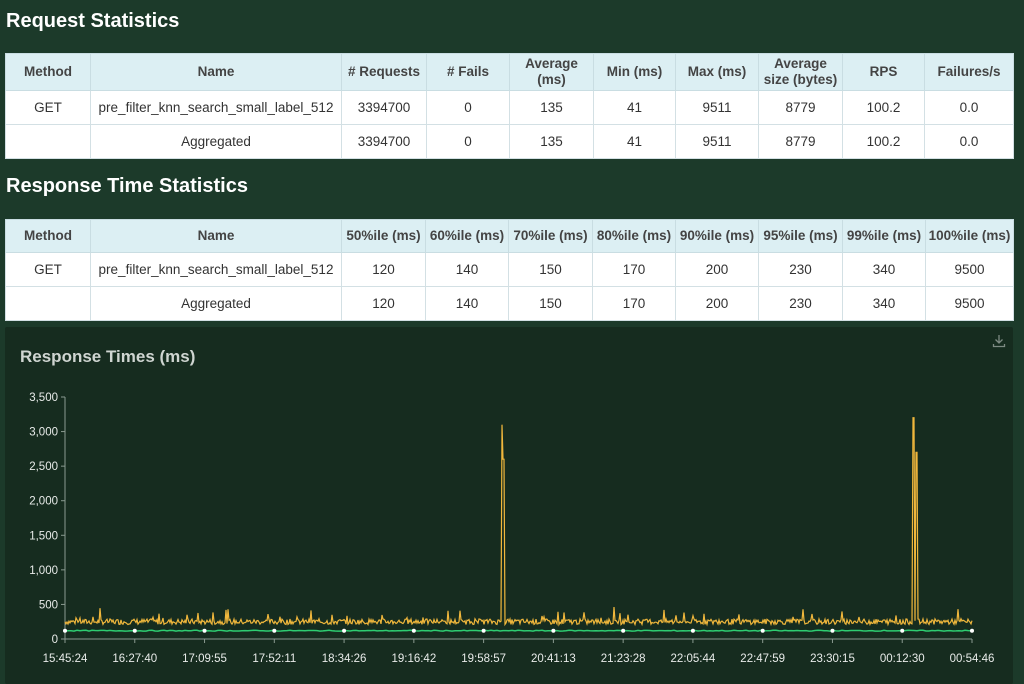 The width and height of the screenshot is (1024, 684). What do you see at coordinates (204, 659) in the screenshot?
I see `x-tick-label: 17:09:55` at bounding box center [204, 659].